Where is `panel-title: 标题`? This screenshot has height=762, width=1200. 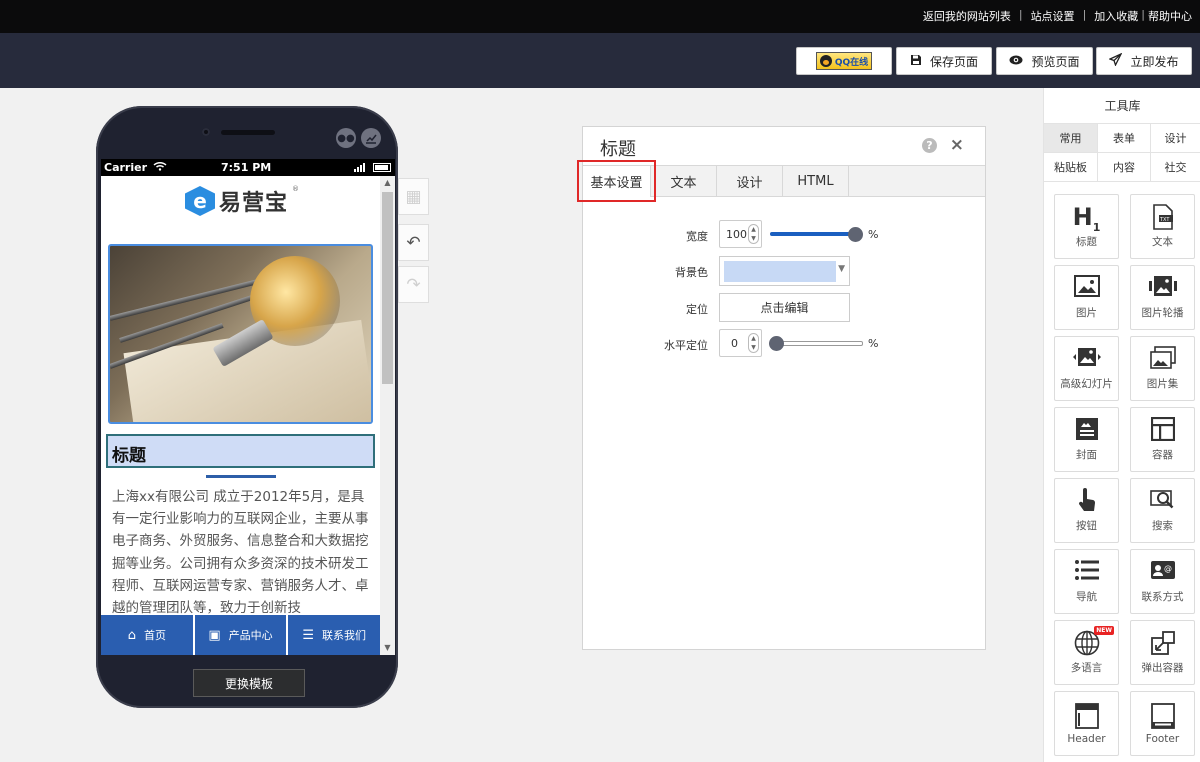
panel-title: 标题 is located at coordinates (618, 149).